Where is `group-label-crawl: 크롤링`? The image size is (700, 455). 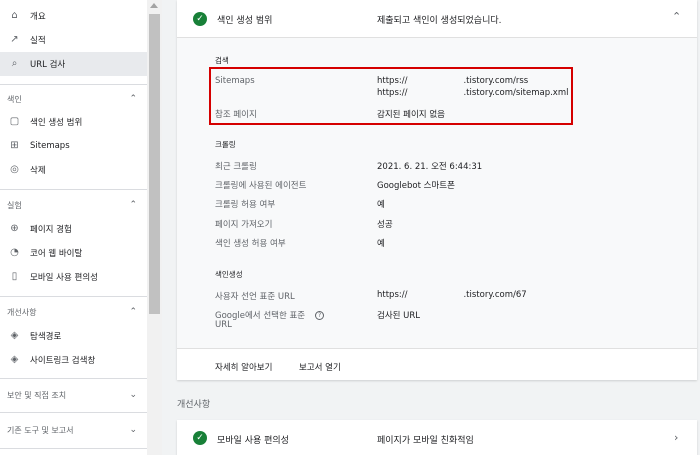
group-label-crawl: 크롤링 is located at coordinates (225, 144).